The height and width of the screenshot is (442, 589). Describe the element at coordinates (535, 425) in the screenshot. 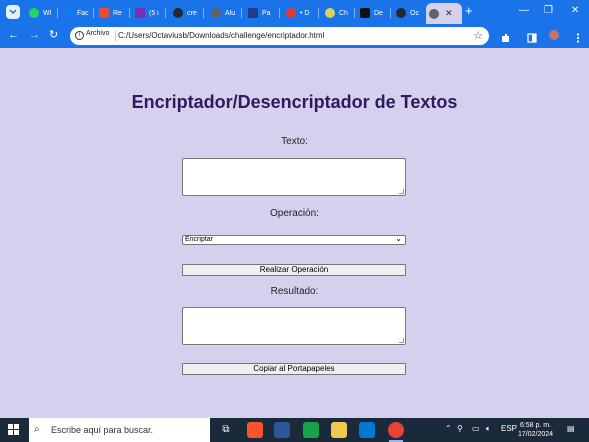

I see `clock-time: 6:58 p. m.` at that location.